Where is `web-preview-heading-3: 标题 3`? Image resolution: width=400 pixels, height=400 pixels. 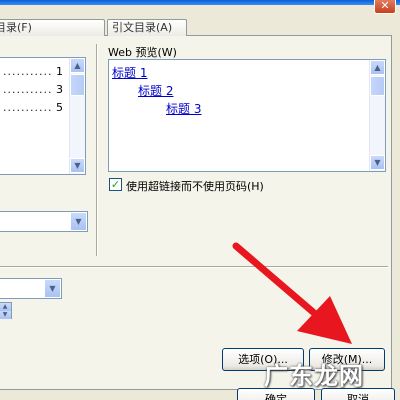 web-preview-heading-3: 标题 3 is located at coordinates (183, 108).